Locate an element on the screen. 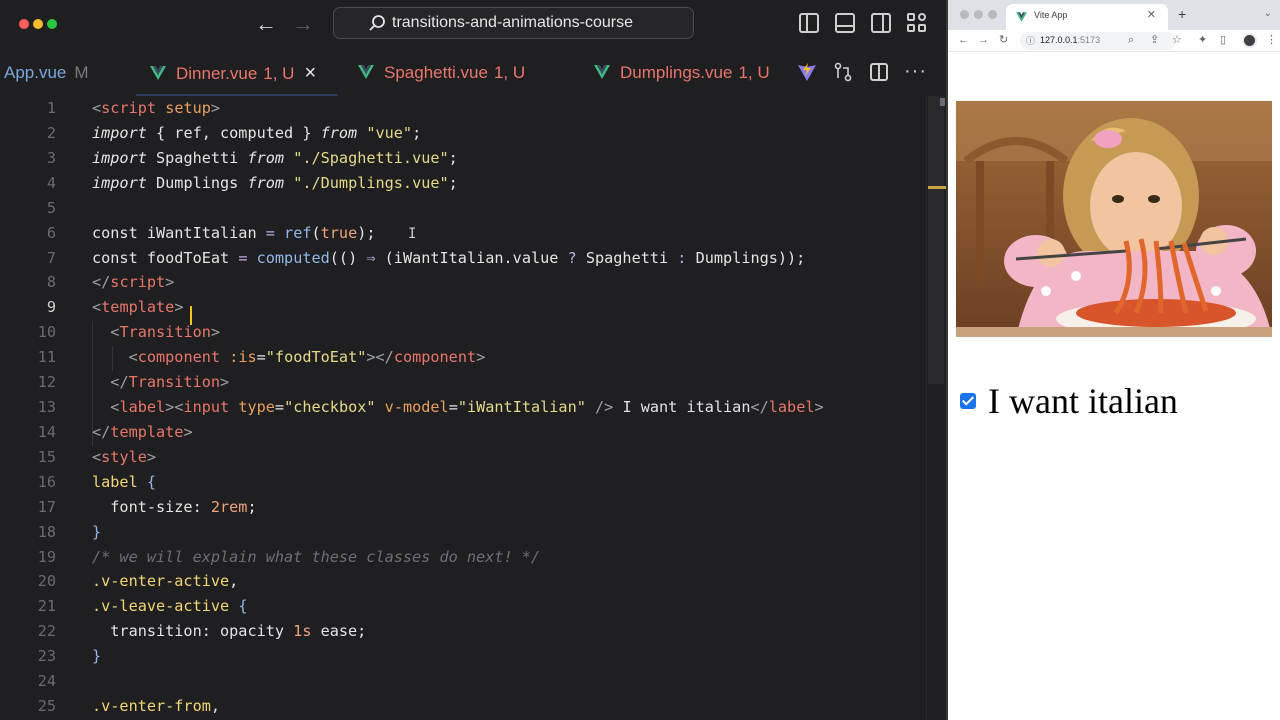  vite-icon is located at coordinates (807, 72).